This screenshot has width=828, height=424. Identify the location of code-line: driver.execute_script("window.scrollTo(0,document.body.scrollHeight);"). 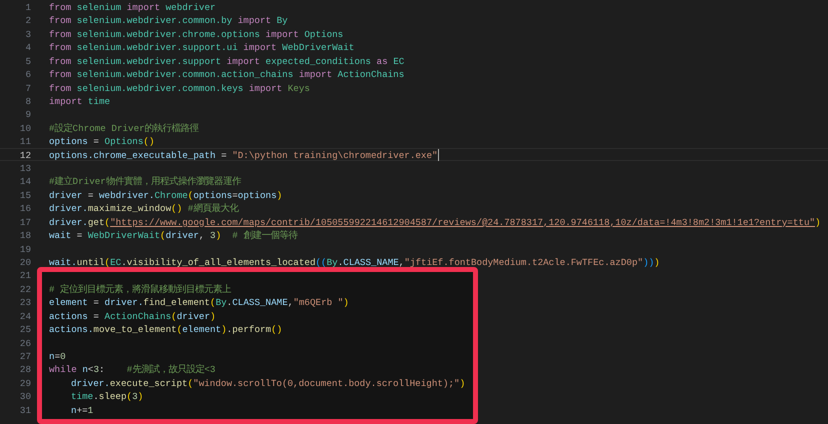
(268, 382).